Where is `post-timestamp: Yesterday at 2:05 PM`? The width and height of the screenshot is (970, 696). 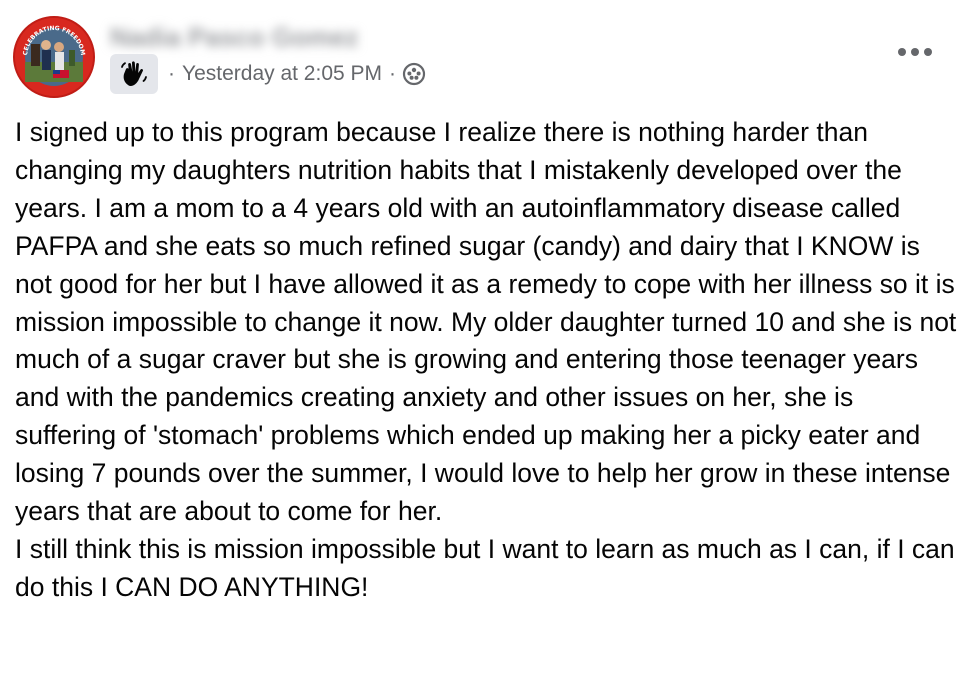
post-timestamp: Yesterday at 2:05 PM is located at coordinates (282, 74).